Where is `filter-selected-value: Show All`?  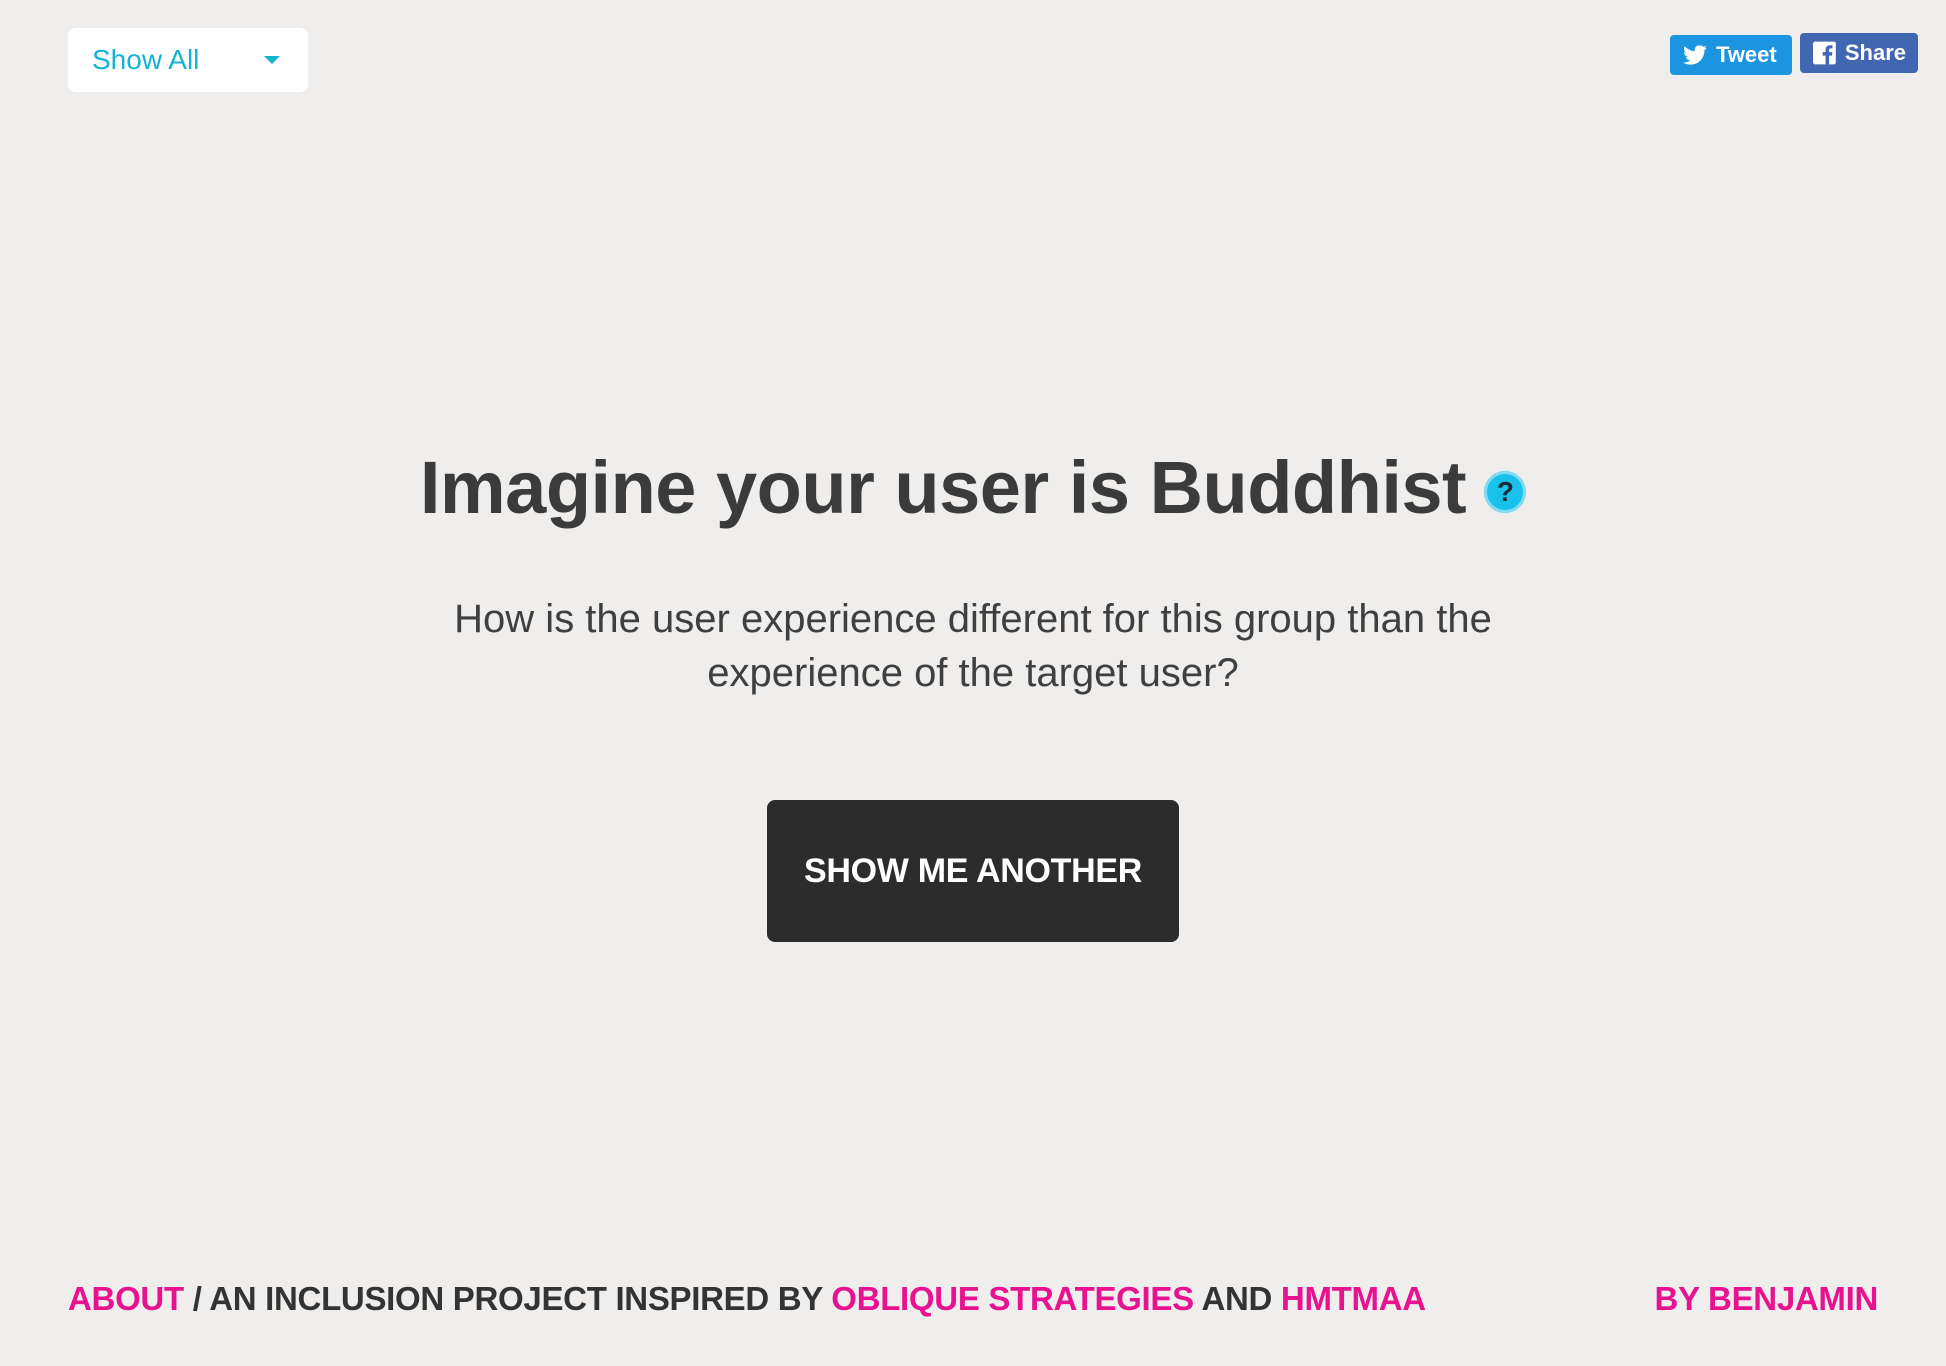 filter-selected-value: Show All is located at coordinates (146, 59).